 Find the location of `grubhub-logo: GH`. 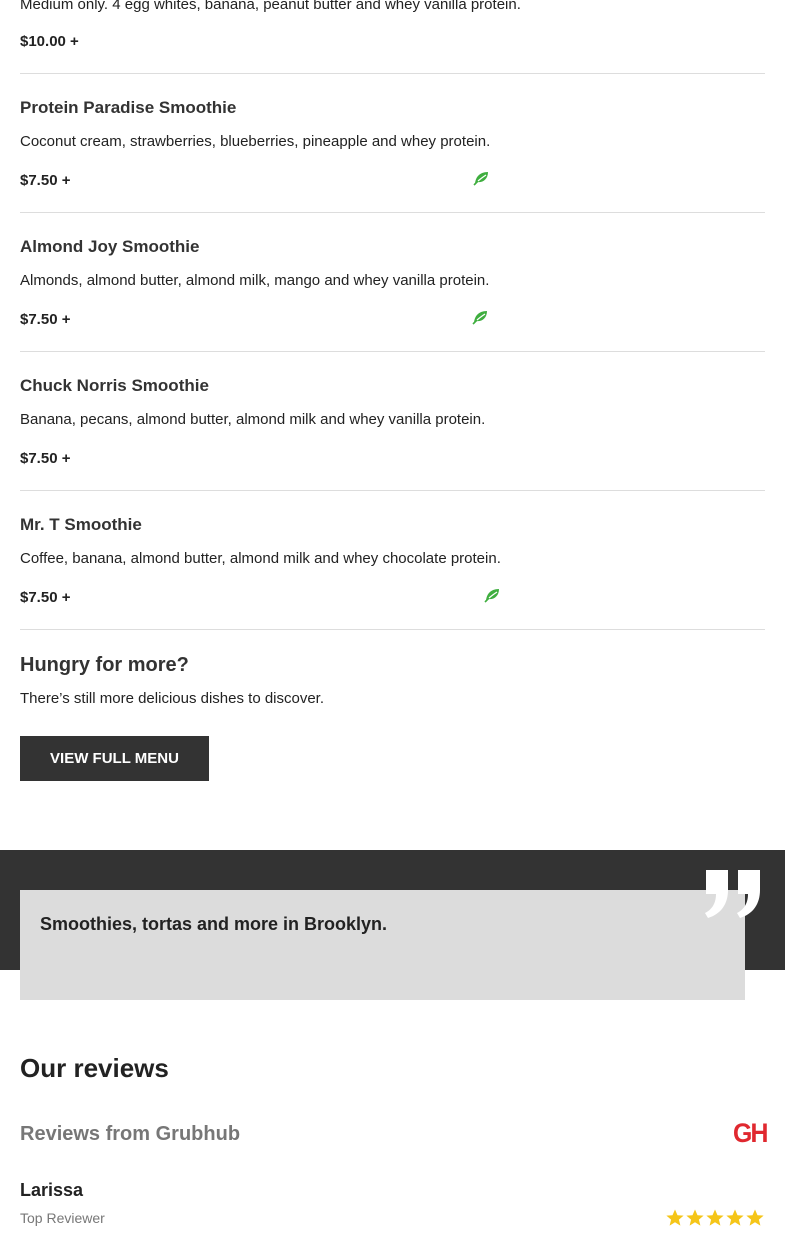

grubhub-logo: GH is located at coordinates (750, 1133).